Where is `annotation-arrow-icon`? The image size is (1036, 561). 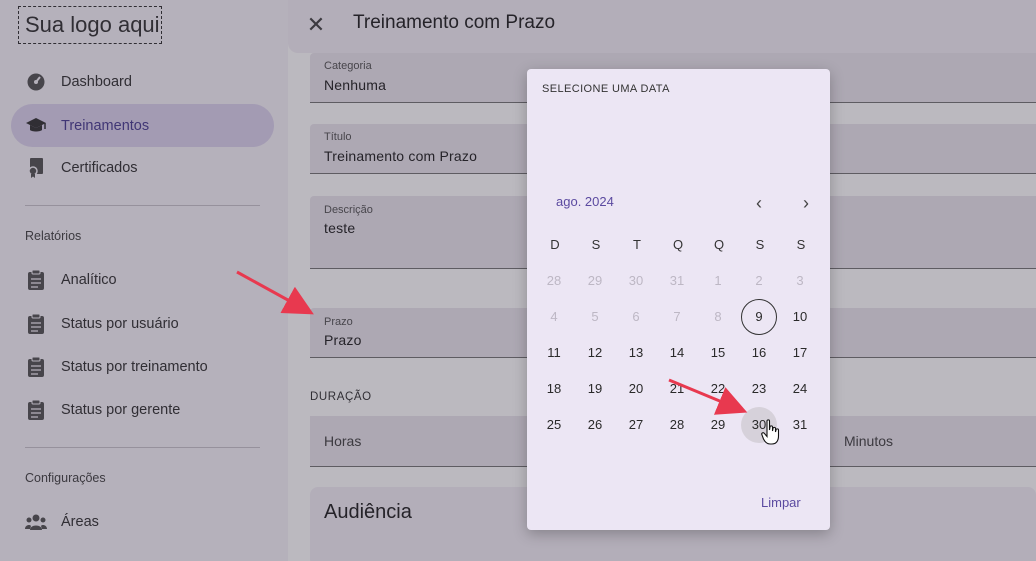 annotation-arrow-icon is located at coordinates (708, 396).